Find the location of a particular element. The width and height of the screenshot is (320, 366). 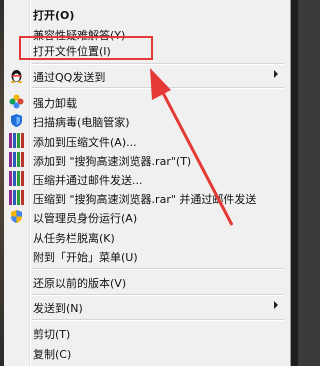

annotation-arrow is located at coordinates (192, 147).